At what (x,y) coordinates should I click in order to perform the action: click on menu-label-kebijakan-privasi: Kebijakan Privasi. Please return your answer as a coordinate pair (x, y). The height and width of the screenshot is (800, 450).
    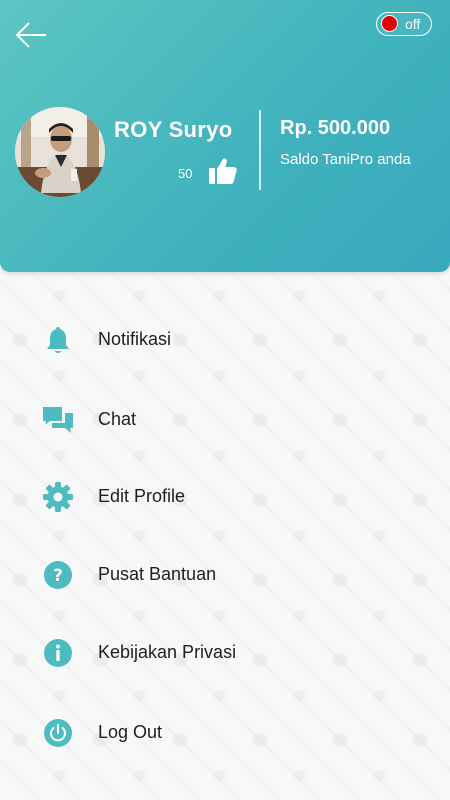
    Looking at the image, I should click on (167, 652).